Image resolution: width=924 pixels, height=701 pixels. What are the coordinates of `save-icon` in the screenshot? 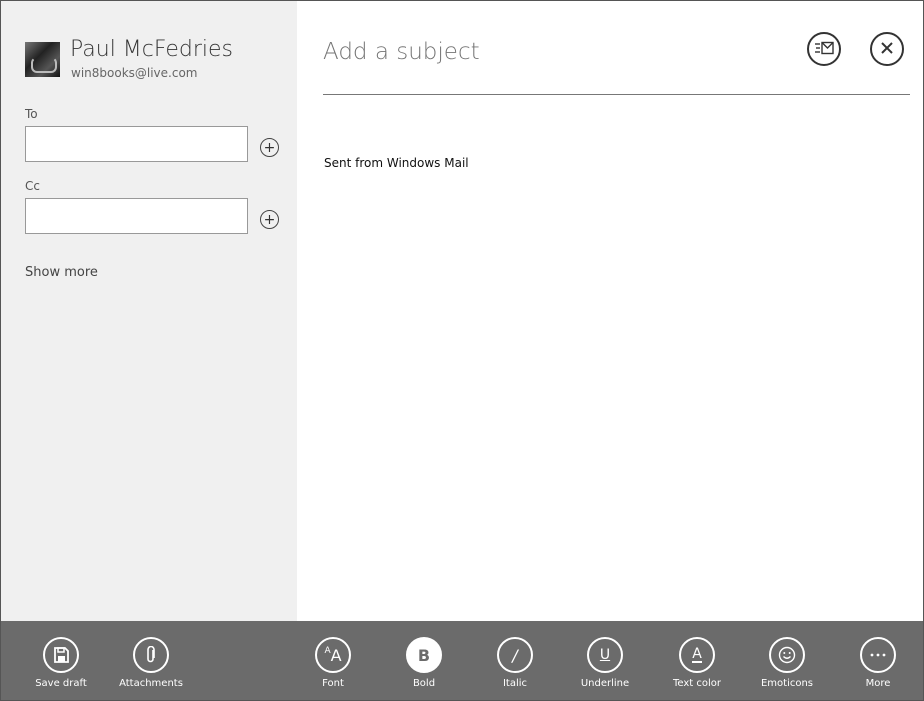 It's located at (61, 655).